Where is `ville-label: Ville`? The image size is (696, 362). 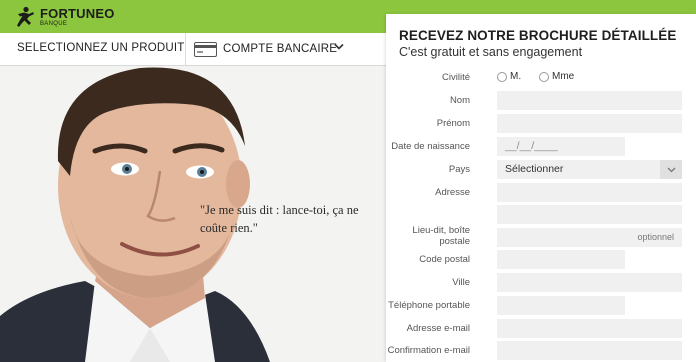
ville-label: Ville is located at coordinates (461, 282).